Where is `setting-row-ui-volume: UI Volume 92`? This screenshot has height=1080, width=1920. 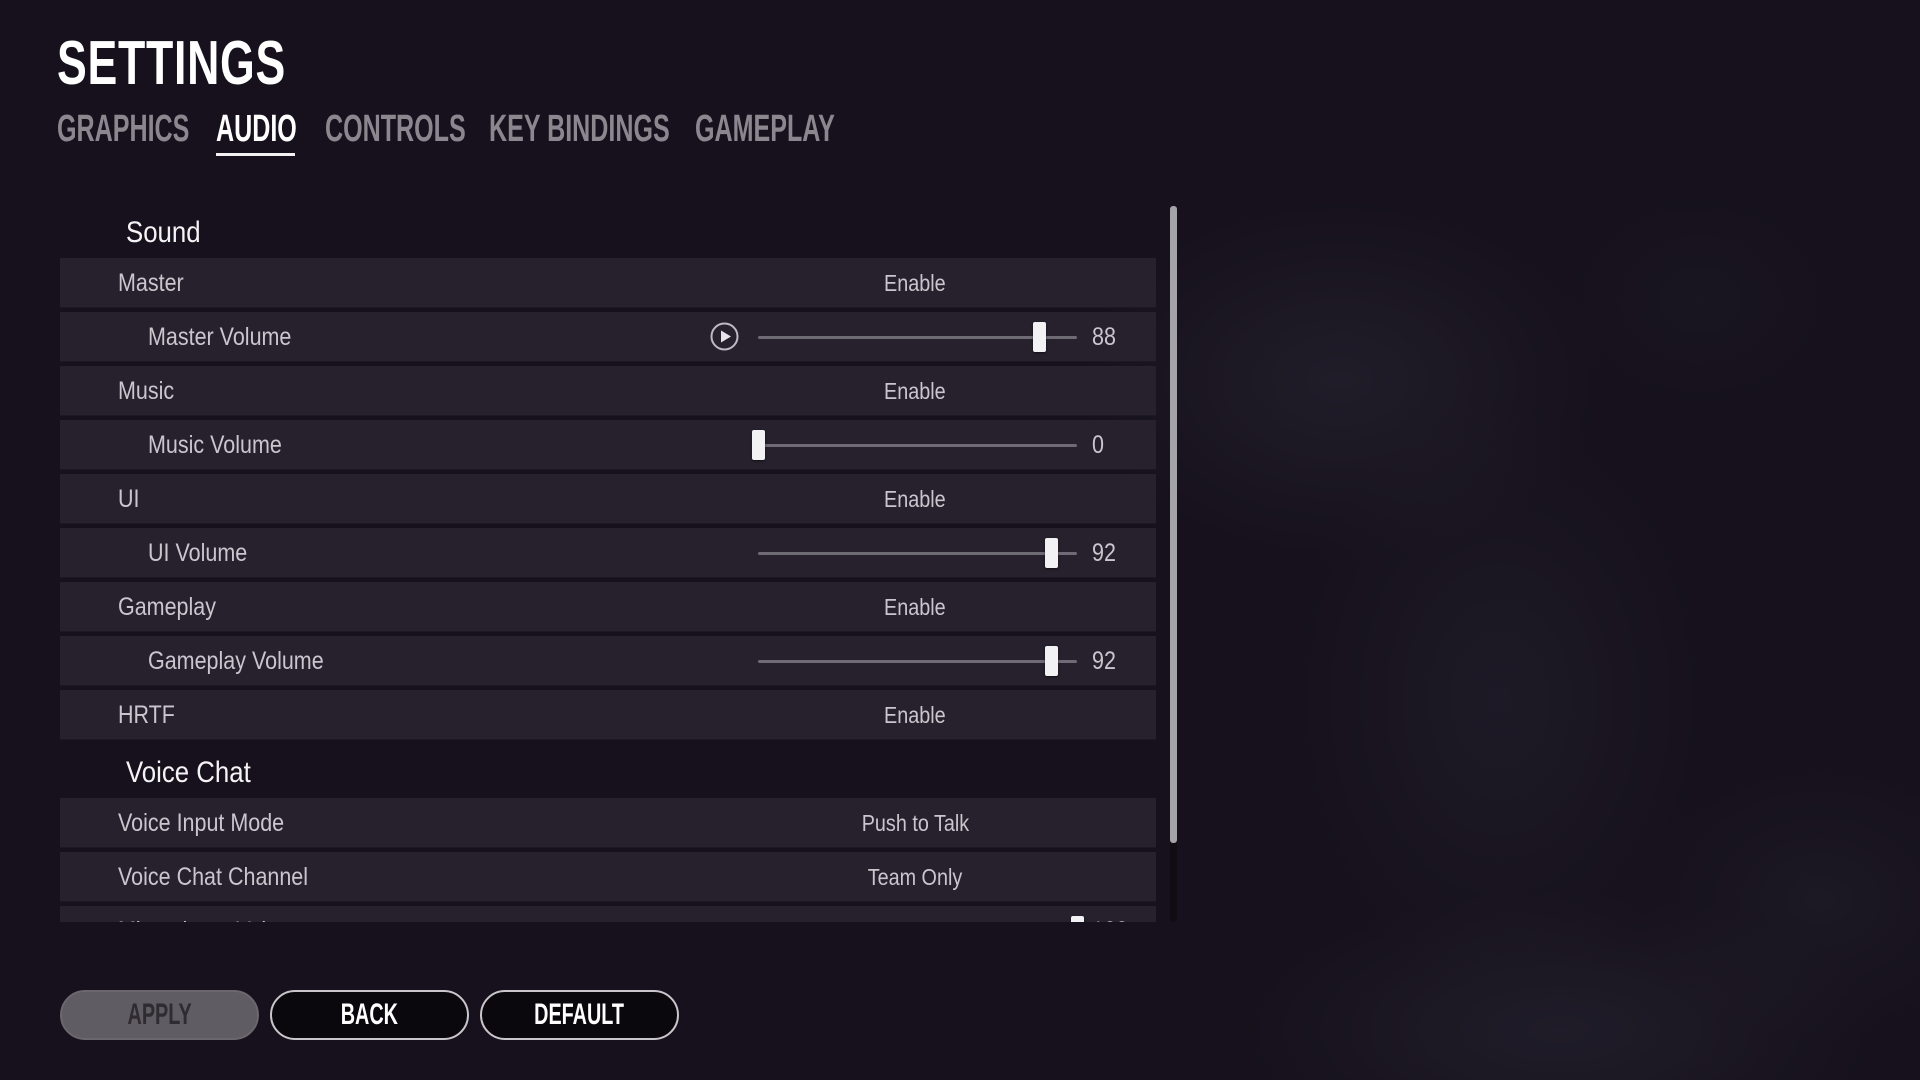 setting-row-ui-volume: UI Volume 92 is located at coordinates (608, 553).